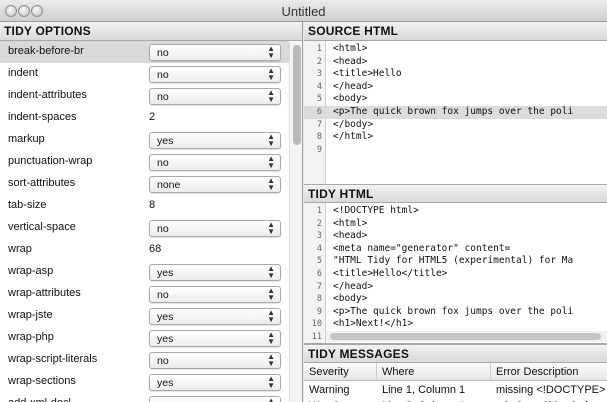 This screenshot has width=607, height=402. I want to click on option-name: add-xml-decl, so click(39, 399).